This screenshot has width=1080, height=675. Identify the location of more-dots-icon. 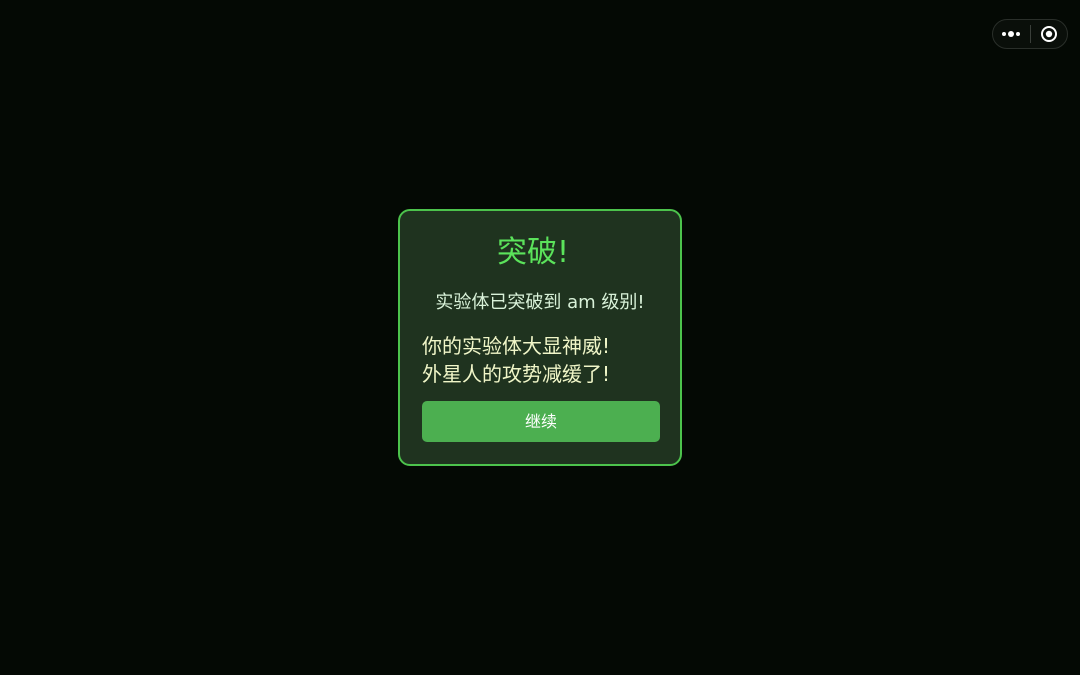
(1011, 34).